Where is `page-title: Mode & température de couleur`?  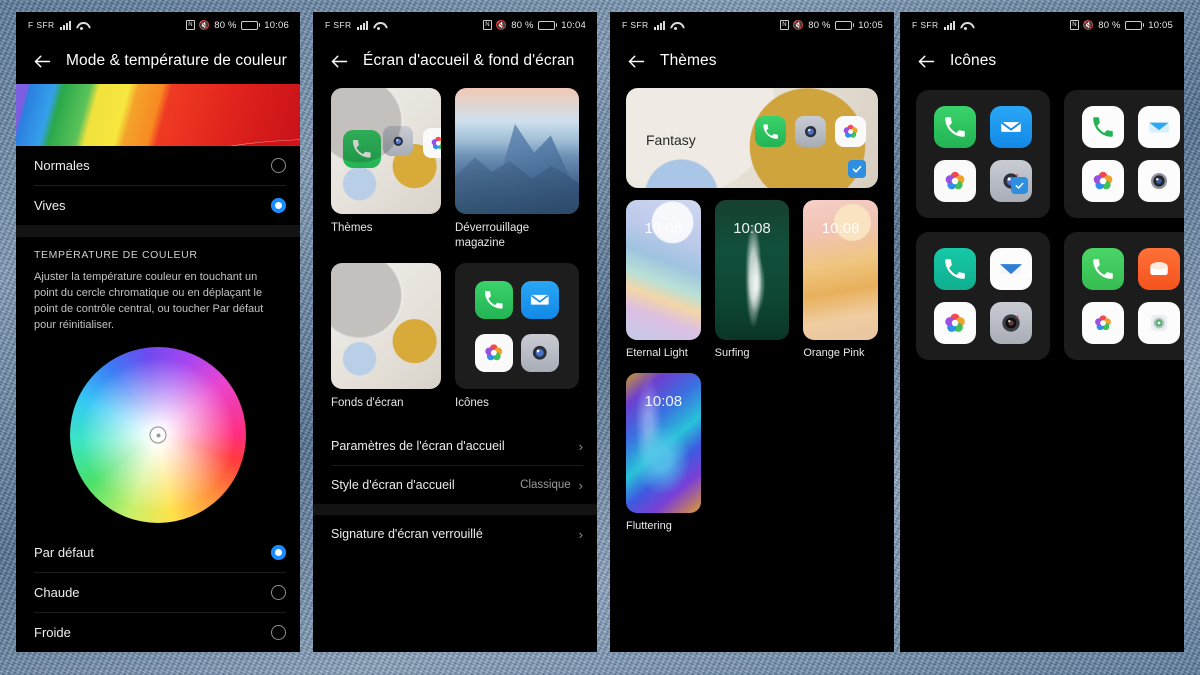 page-title: Mode & température de couleur is located at coordinates (176, 60).